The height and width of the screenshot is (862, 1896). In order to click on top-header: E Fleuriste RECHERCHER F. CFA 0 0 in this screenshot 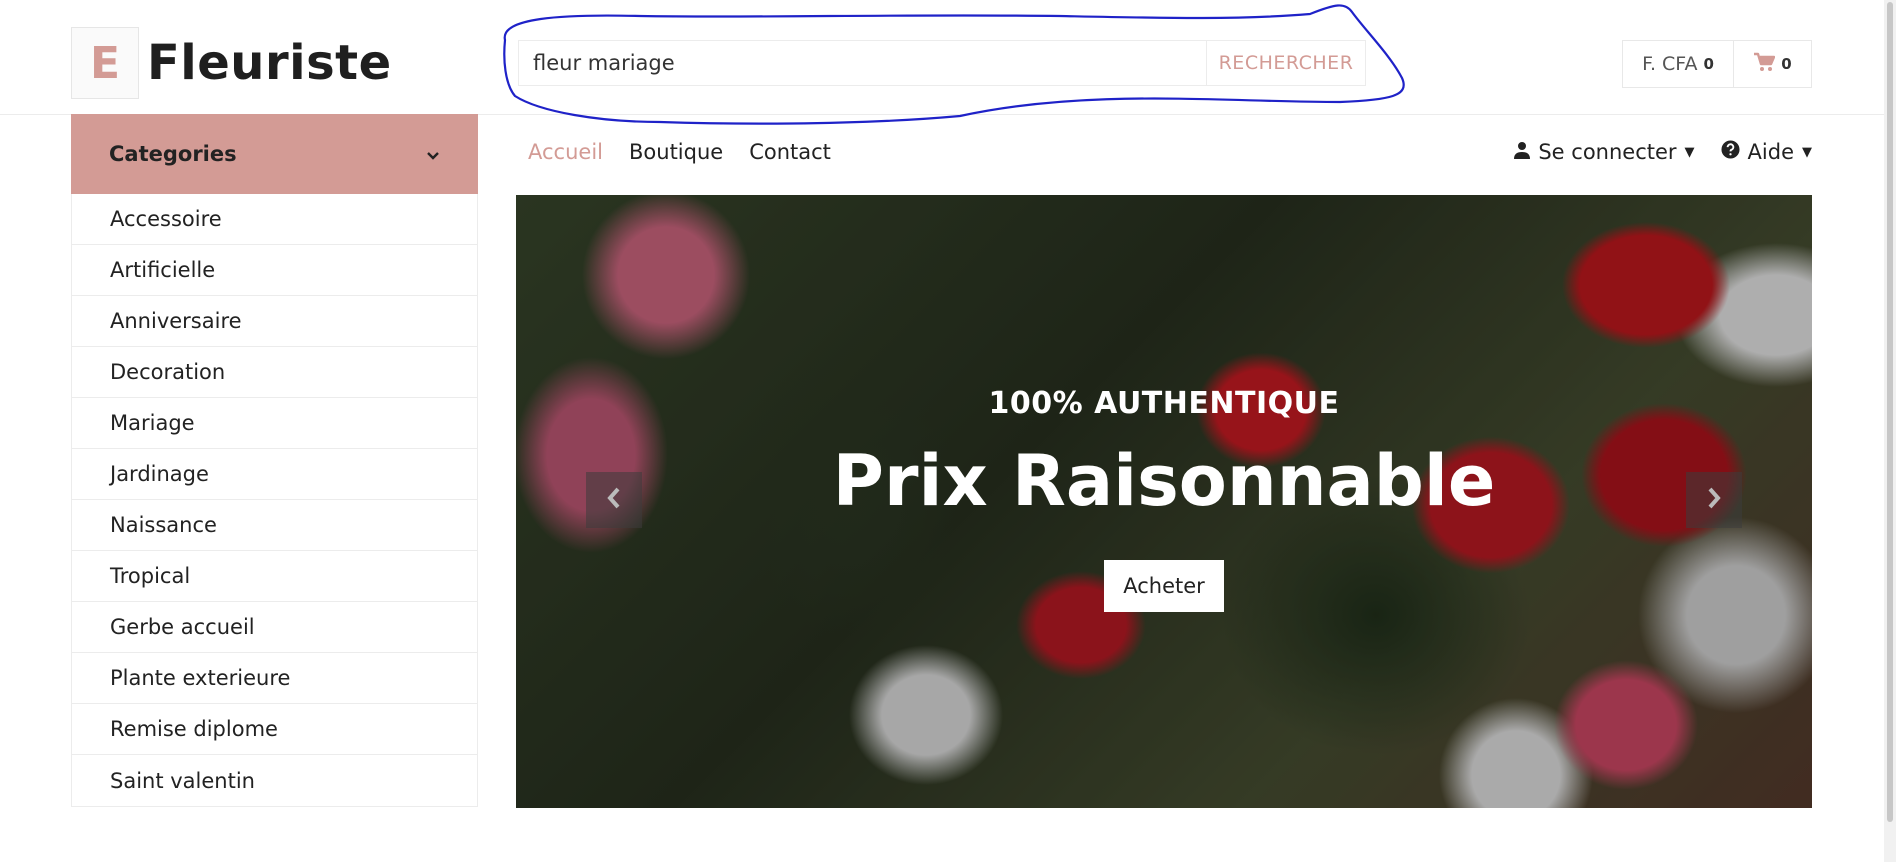, I will do `click(948, 57)`.